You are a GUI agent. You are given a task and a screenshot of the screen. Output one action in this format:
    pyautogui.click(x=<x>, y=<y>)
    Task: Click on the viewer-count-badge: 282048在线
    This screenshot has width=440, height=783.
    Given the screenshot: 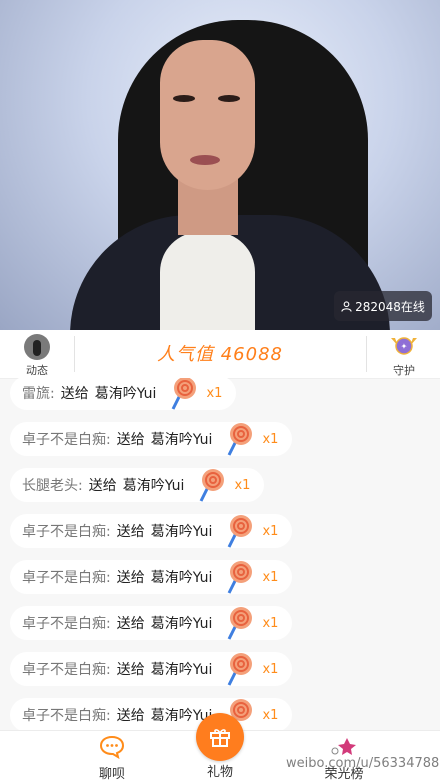 What is the action you would take?
    pyautogui.click(x=383, y=306)
    